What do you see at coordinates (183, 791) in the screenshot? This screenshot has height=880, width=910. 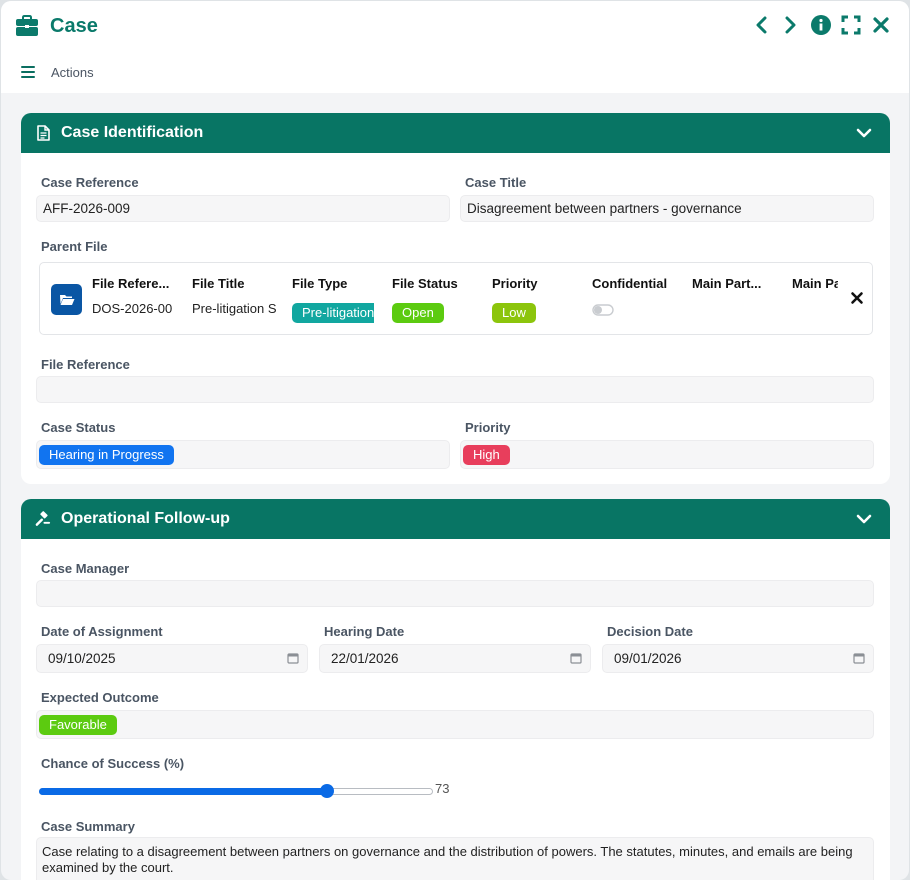 I see `slider-fill` at bounding box center [183, 791].